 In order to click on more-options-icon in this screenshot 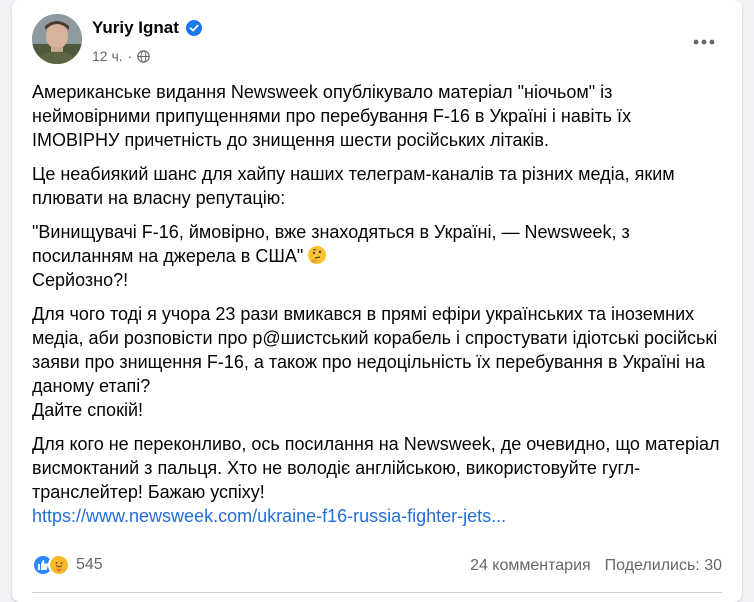, I will do `click(704, 42)`.